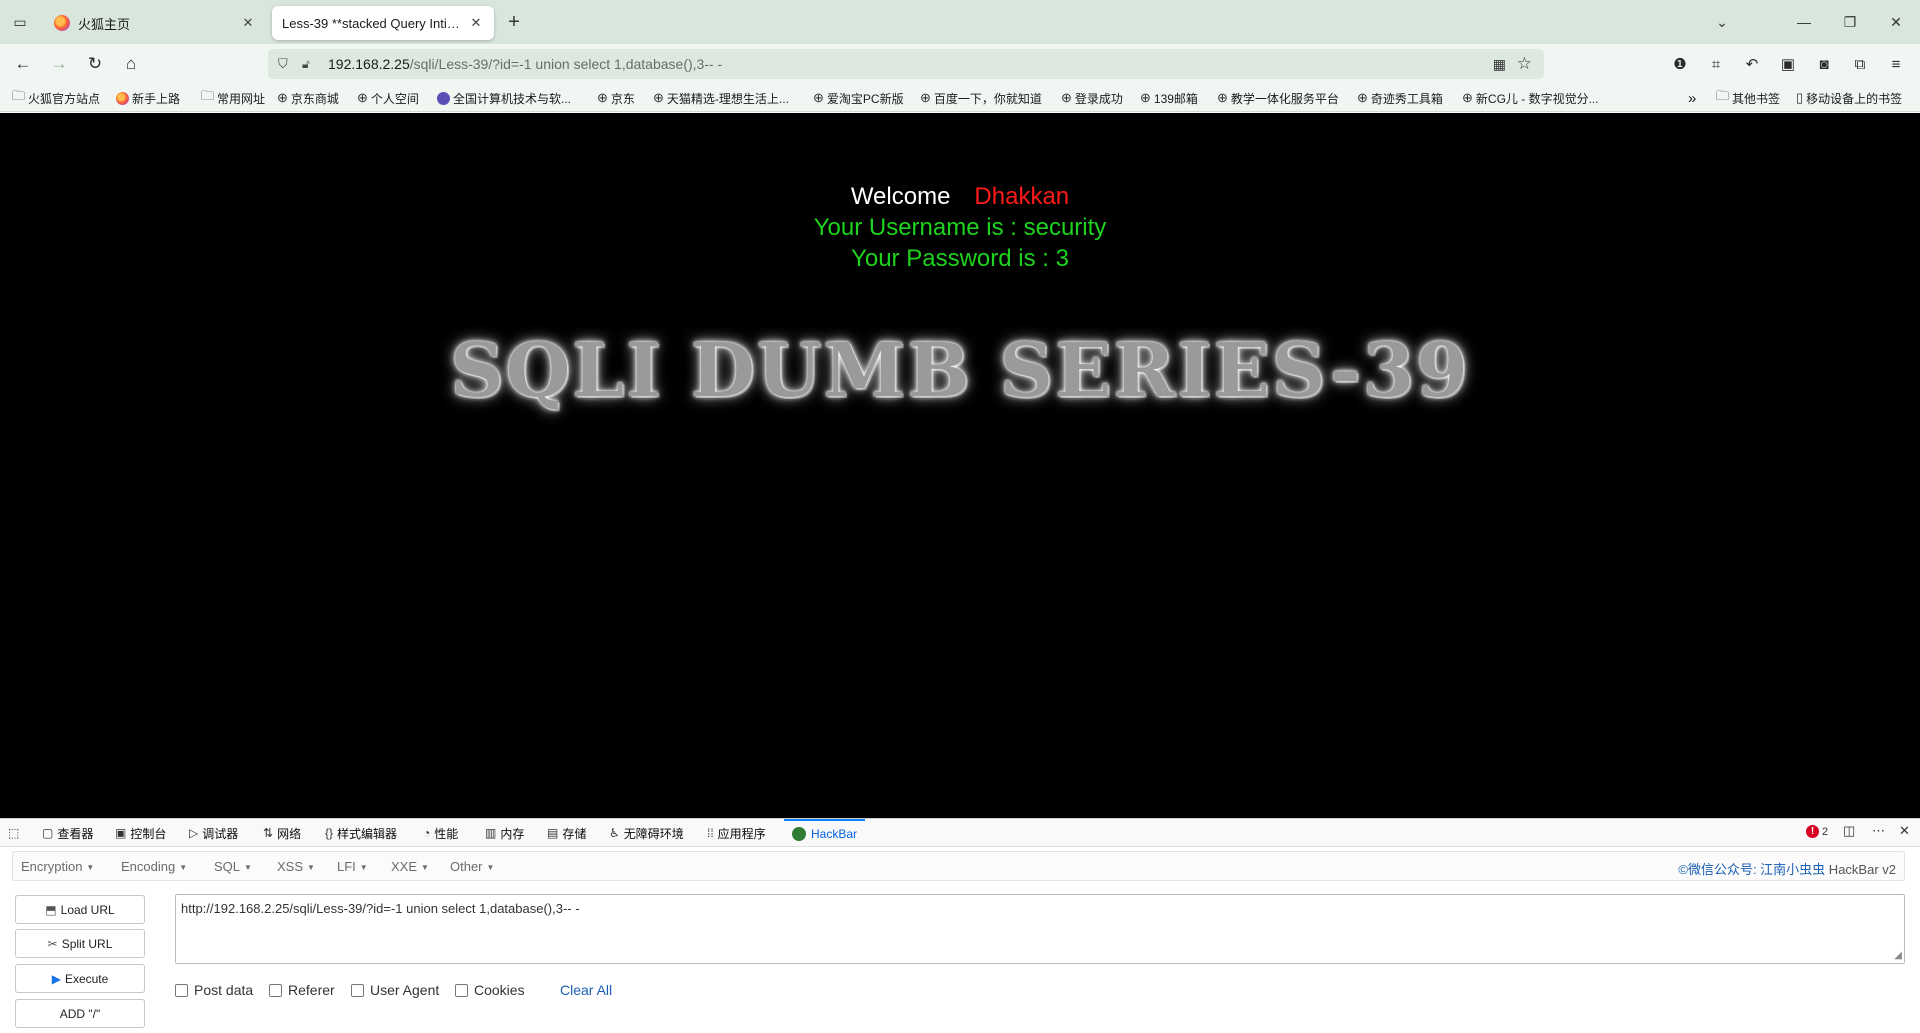 The width and height of the screenshot is (1920, 1033). I want to click on referer-checkbox: Referer, so click(302, 990).